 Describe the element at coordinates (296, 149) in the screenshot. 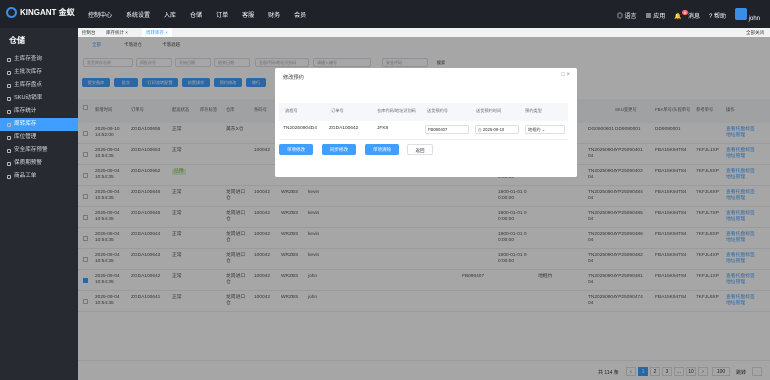

I see `single-edit-button: 单项修改` at that location.